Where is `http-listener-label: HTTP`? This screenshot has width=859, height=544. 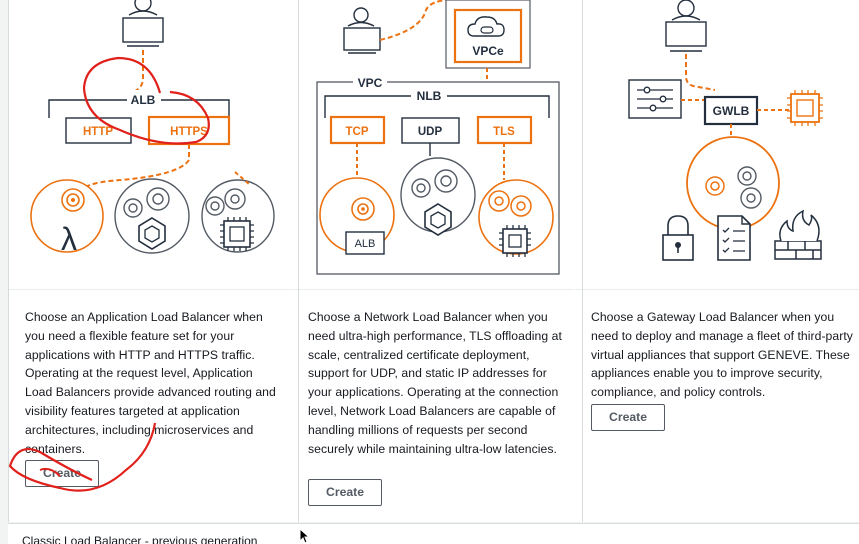
http-listener-label: HTTP is located at coordinates (98, 132).